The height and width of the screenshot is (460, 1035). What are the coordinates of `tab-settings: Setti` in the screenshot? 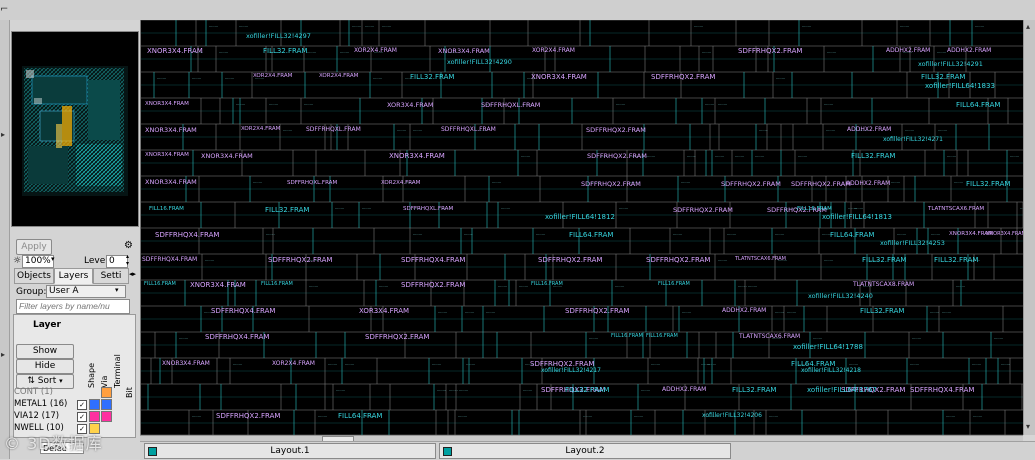 It's located at (111, 276).